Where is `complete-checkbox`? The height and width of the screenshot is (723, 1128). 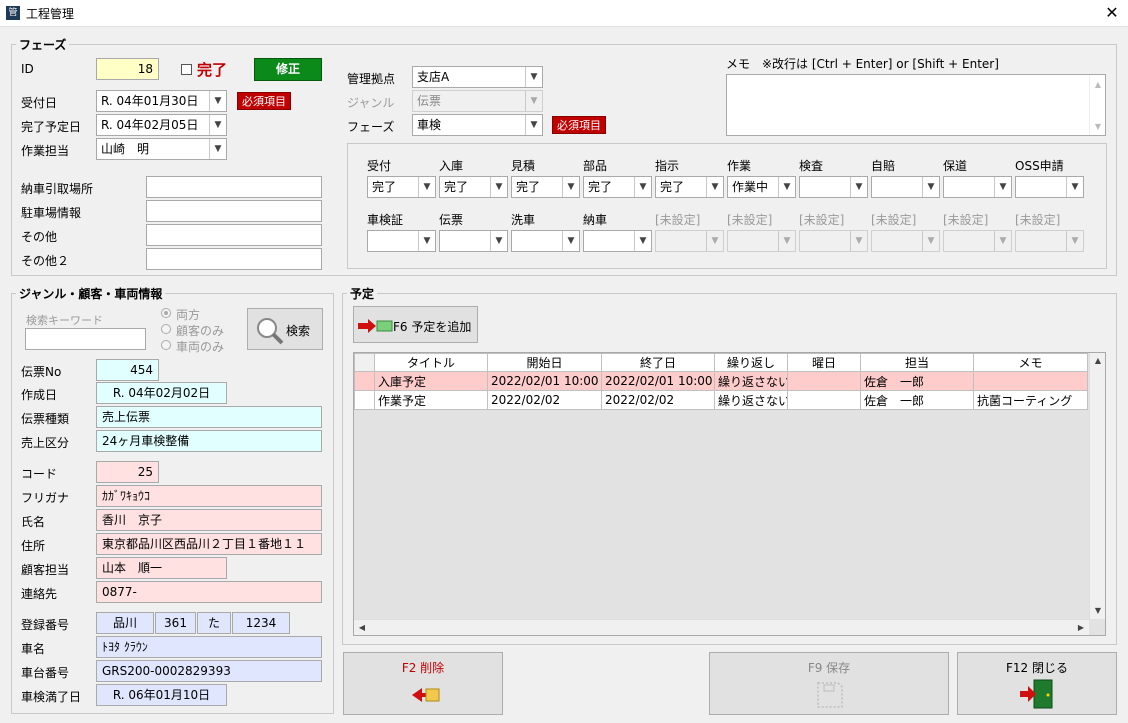
complete-checkbox is located at coordinates (186, 69).